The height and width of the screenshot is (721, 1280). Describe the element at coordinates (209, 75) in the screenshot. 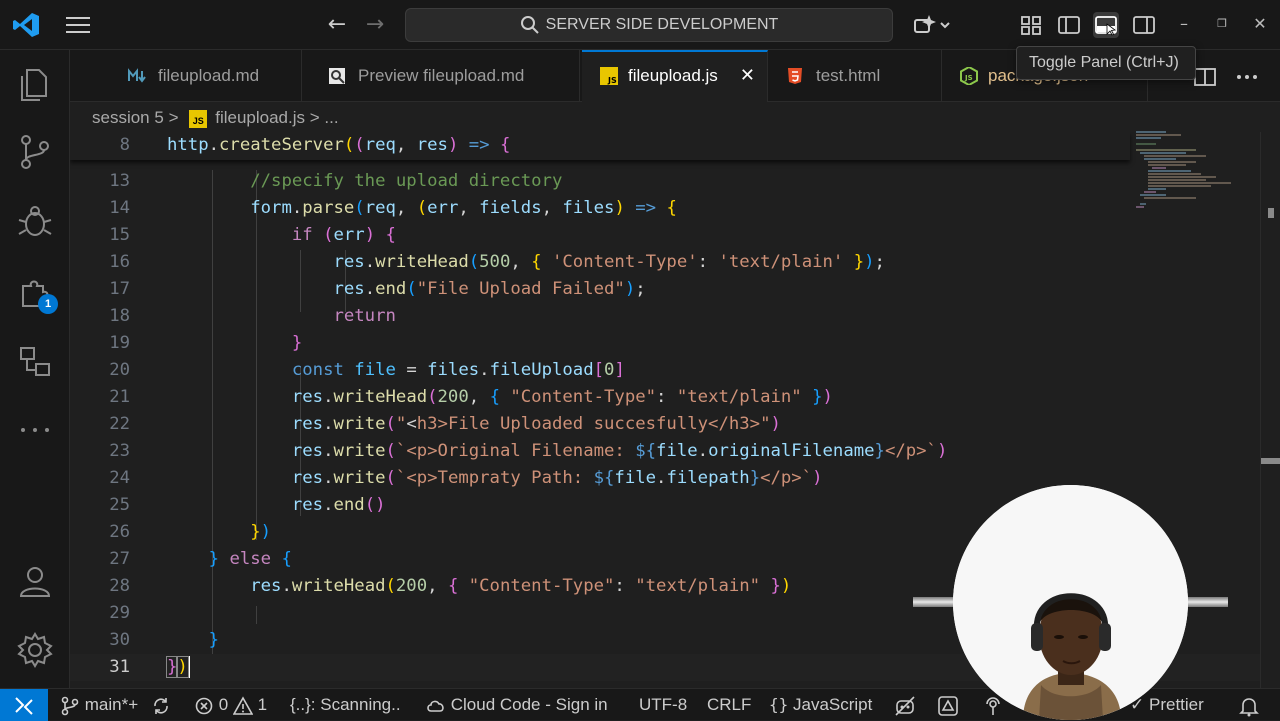

I see `tab-label: fileupload.md` at that location.